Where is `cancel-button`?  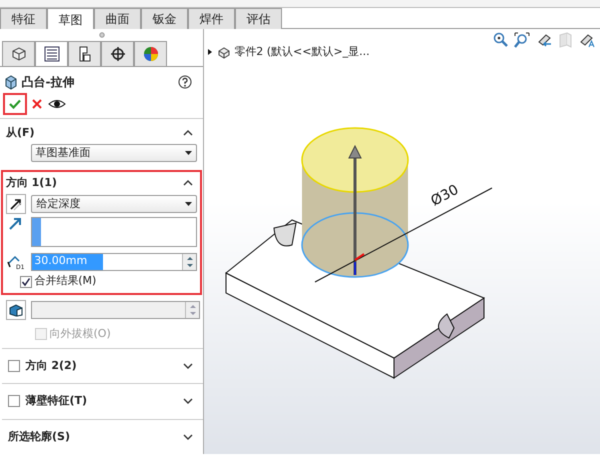 cancel-button is located at coordinates (37, 104).